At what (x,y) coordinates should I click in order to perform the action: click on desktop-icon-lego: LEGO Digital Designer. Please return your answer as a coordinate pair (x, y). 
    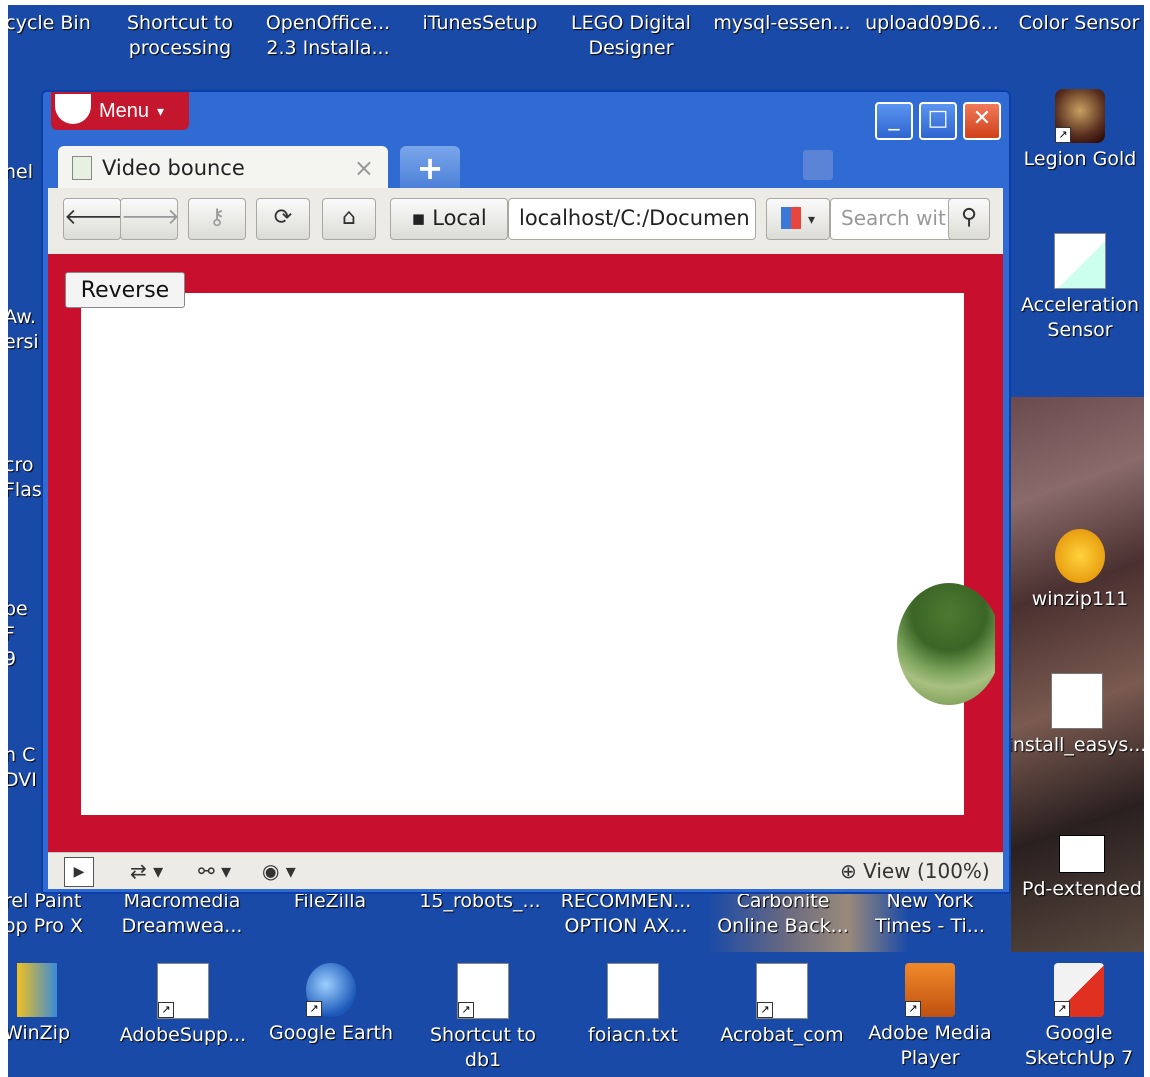
    Looking at the image, I should click on (631, 36).